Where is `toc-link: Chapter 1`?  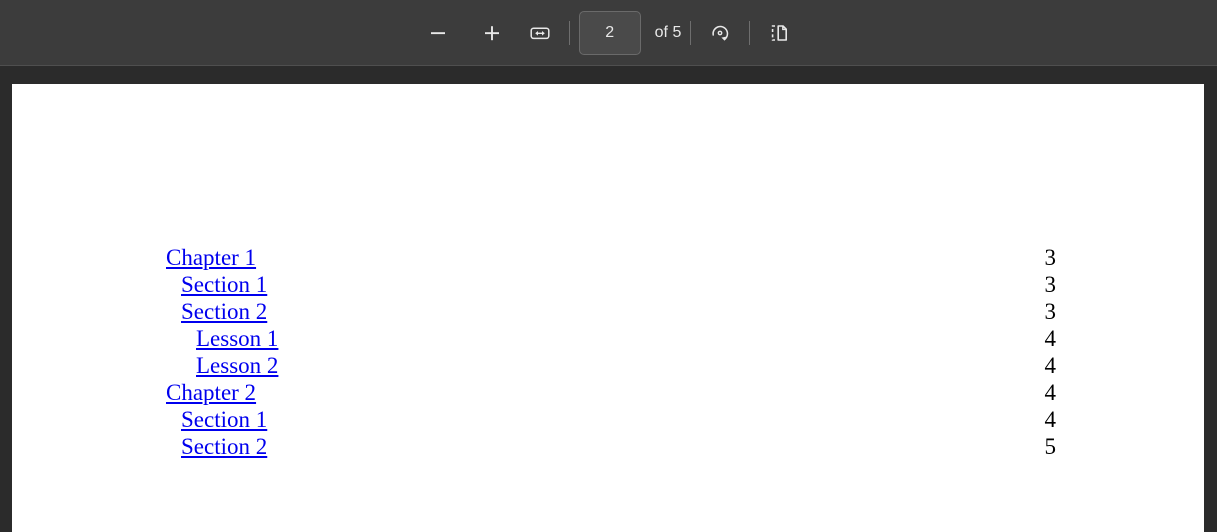
toc-link: Chapter 1 is located at coordinates (211, 257).